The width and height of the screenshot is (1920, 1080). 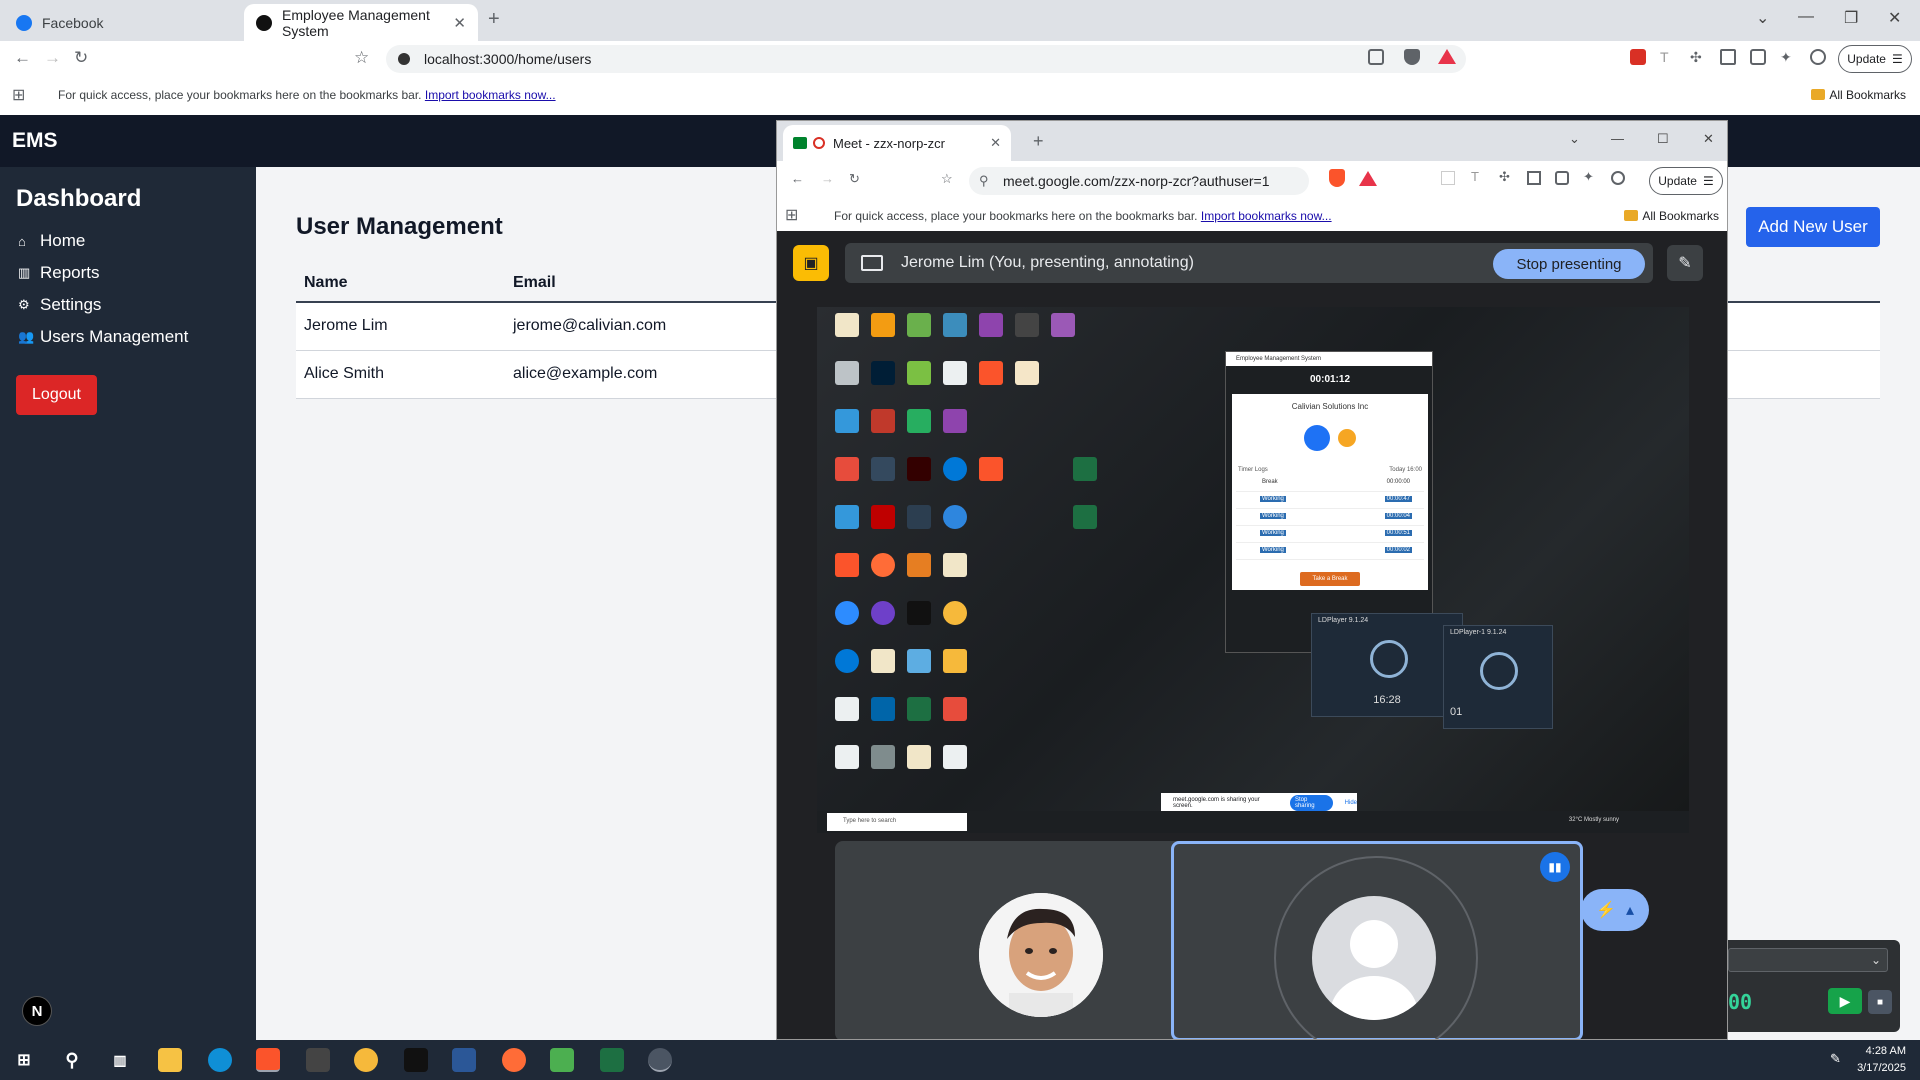 What do you see at coordinates (59, 273) in the screenshot?
I see `sidebar-item-reports: ▥ Reports` at bounding box center [59, 273].